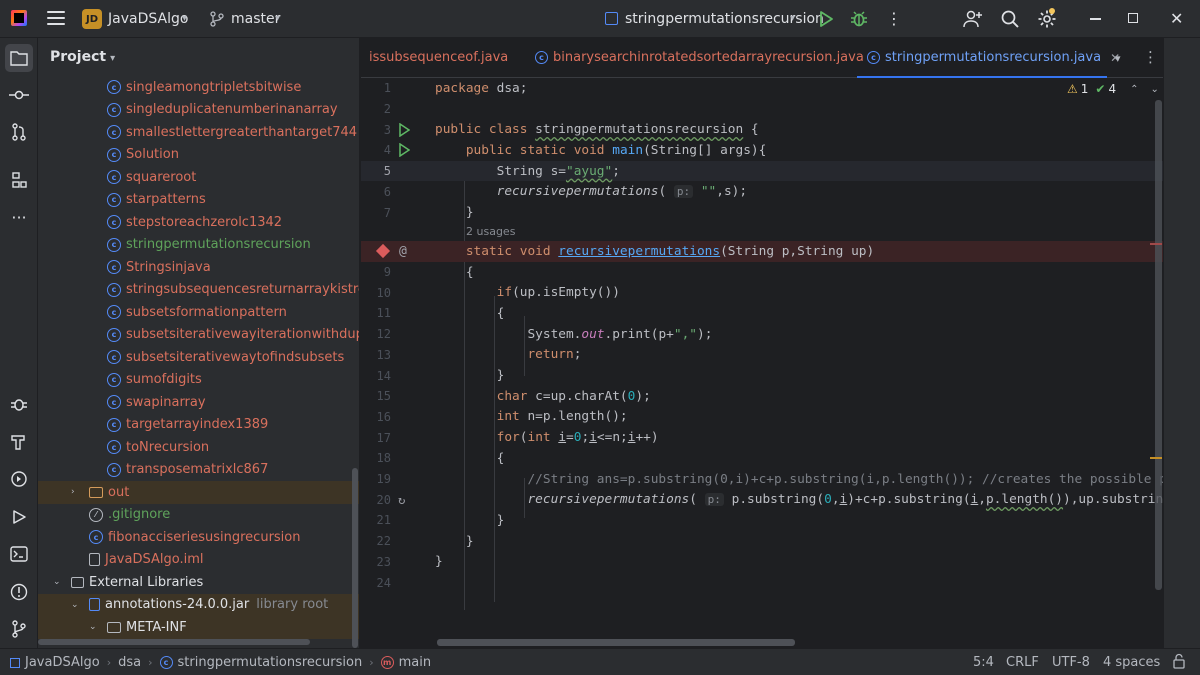  I want to click on tree-item: c fibonacciseriesusingrecursion, so click(198, 537).